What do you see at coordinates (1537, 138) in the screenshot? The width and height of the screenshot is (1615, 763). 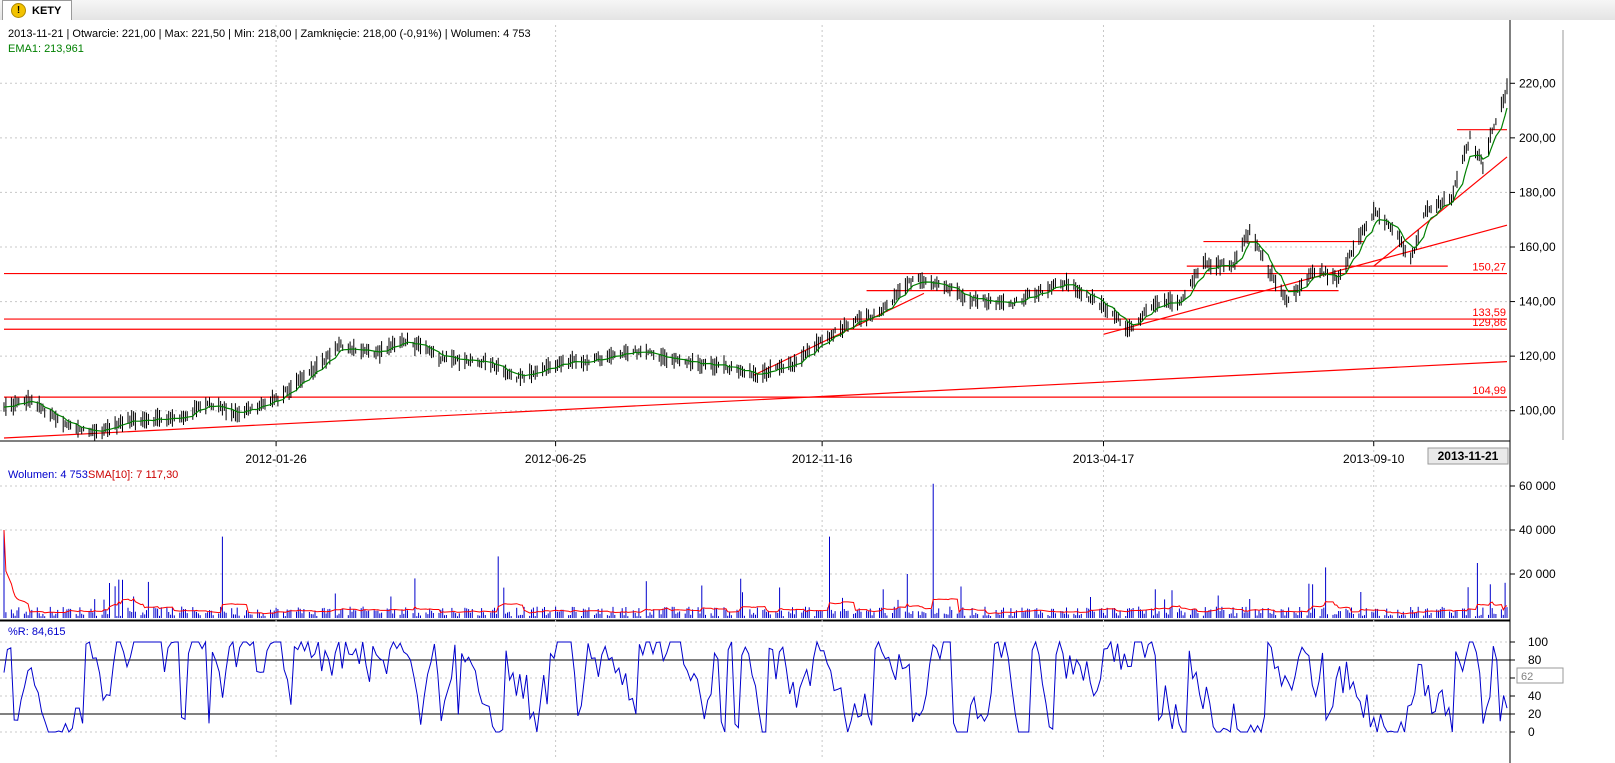 I see `price-tick-label: 200,00` at bounding box center [1537, 138].